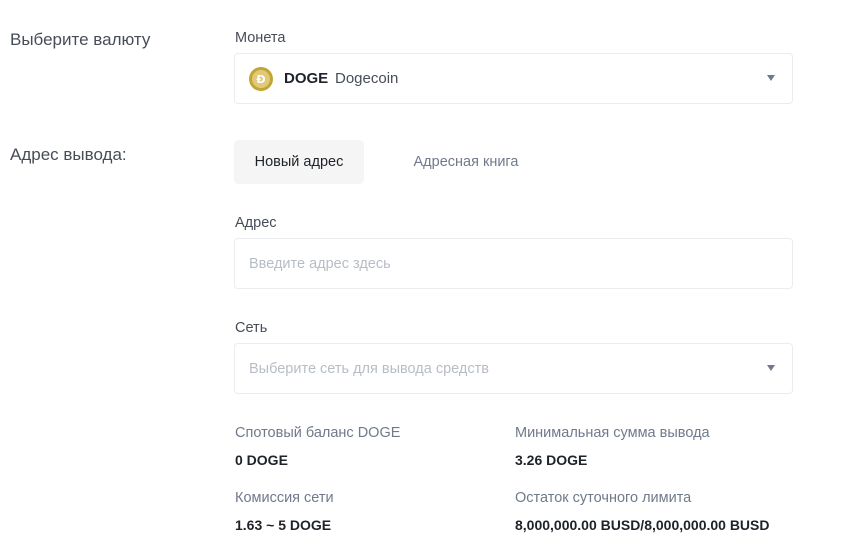 This screenshot has width=844, height=551. Describe the element at coordinates (466, 162) in the screenshot. I see `tab-address-book: Адресная книга` at that location.